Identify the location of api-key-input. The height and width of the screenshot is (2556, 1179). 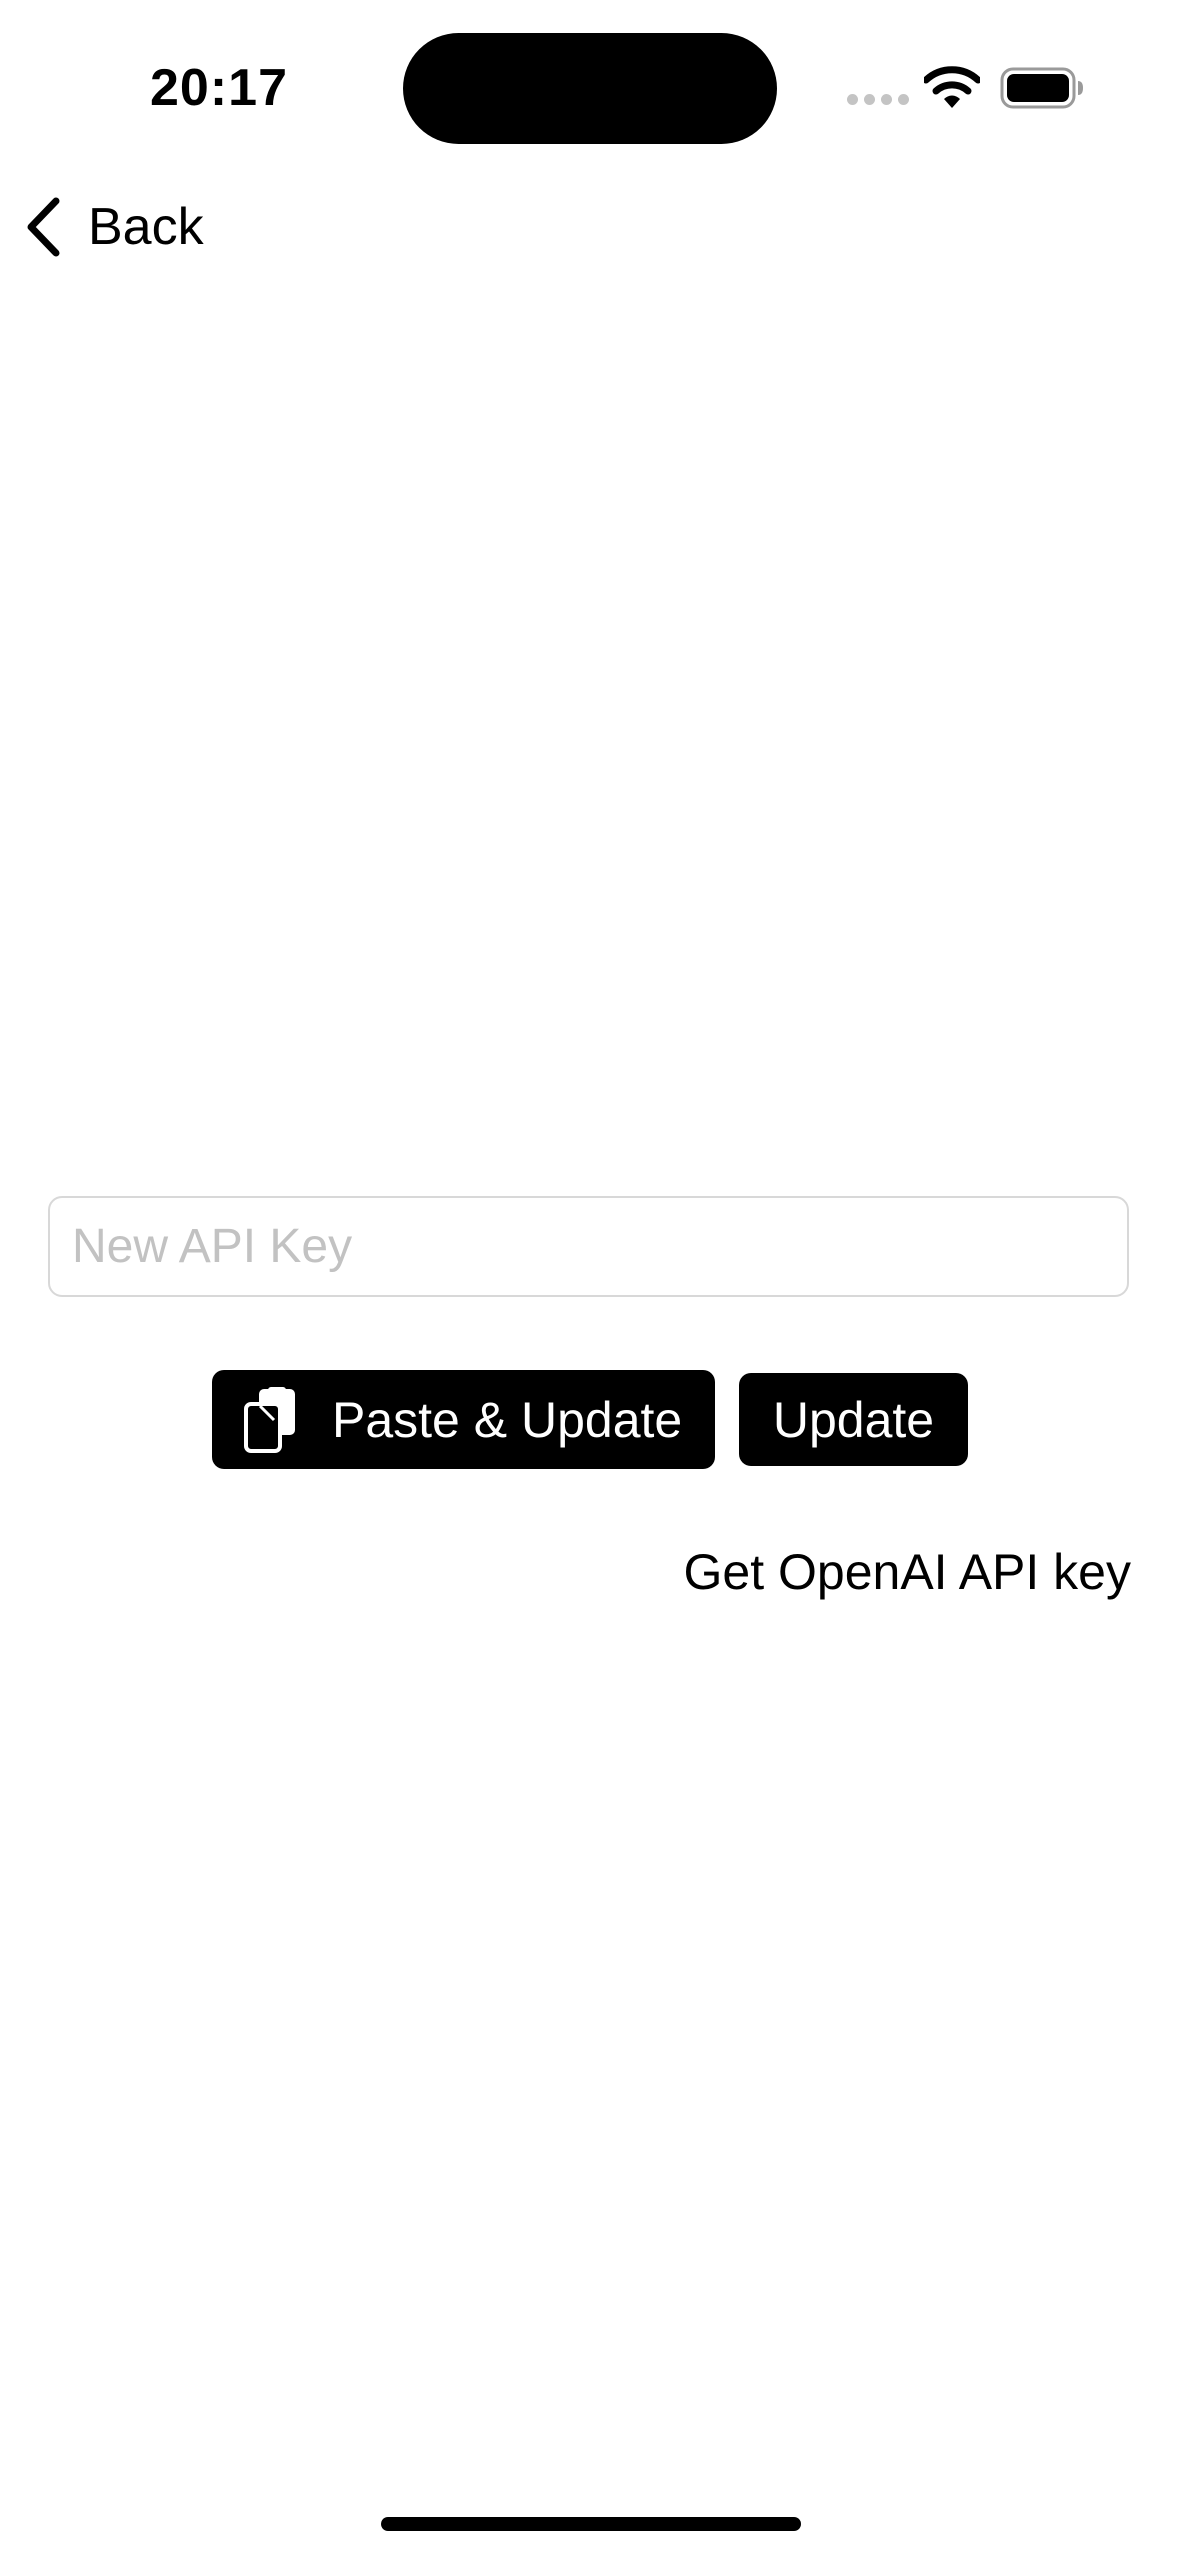
(588, 1246).